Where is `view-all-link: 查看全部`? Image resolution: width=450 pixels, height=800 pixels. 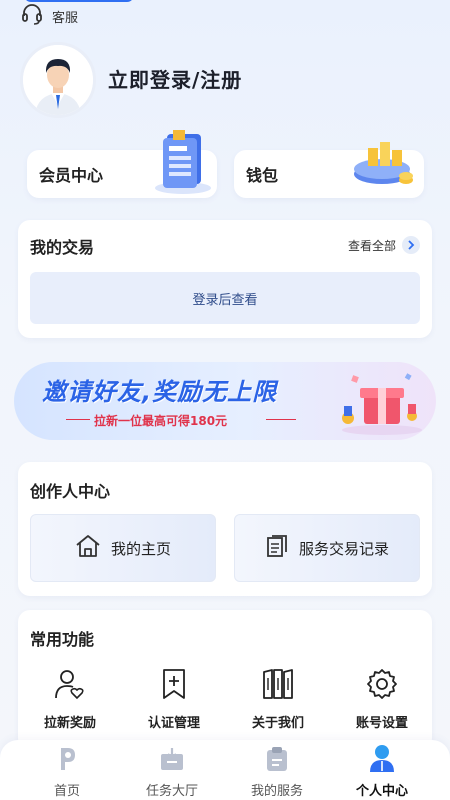 view-all-link: 查看全部 is located at coordinates (384, 245).